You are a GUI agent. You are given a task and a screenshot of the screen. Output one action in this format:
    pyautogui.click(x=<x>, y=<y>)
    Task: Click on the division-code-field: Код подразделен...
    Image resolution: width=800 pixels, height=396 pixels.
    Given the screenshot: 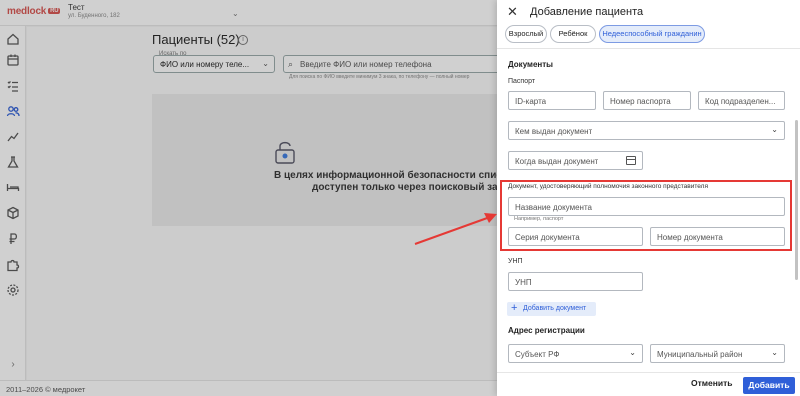 What is the action you would take?
    pyautogui.click(x=741, y=100)
    